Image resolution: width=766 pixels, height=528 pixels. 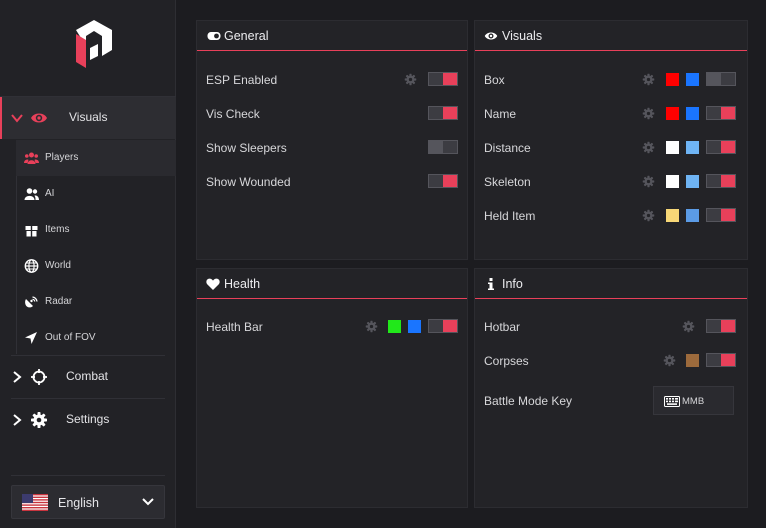 I want to click on setting-box: Box, so click(x=611, y=80).